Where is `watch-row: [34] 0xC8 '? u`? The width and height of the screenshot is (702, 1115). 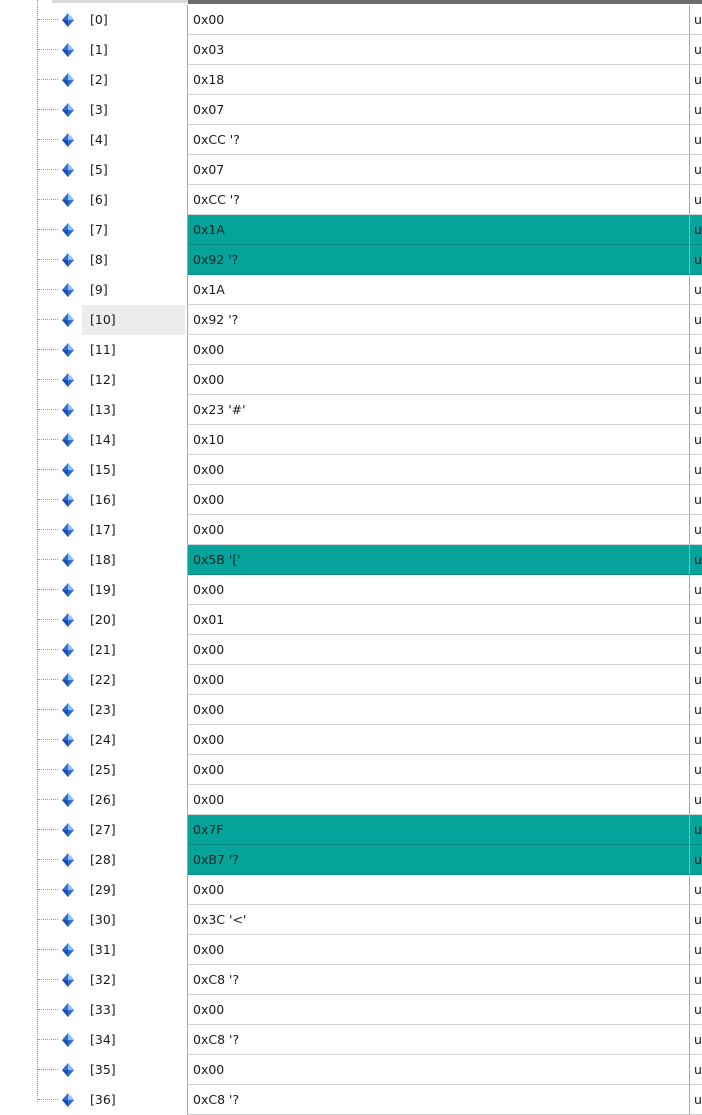
watch-row: [34] 0xC8 '? u is located at coordinates (351, 1040).